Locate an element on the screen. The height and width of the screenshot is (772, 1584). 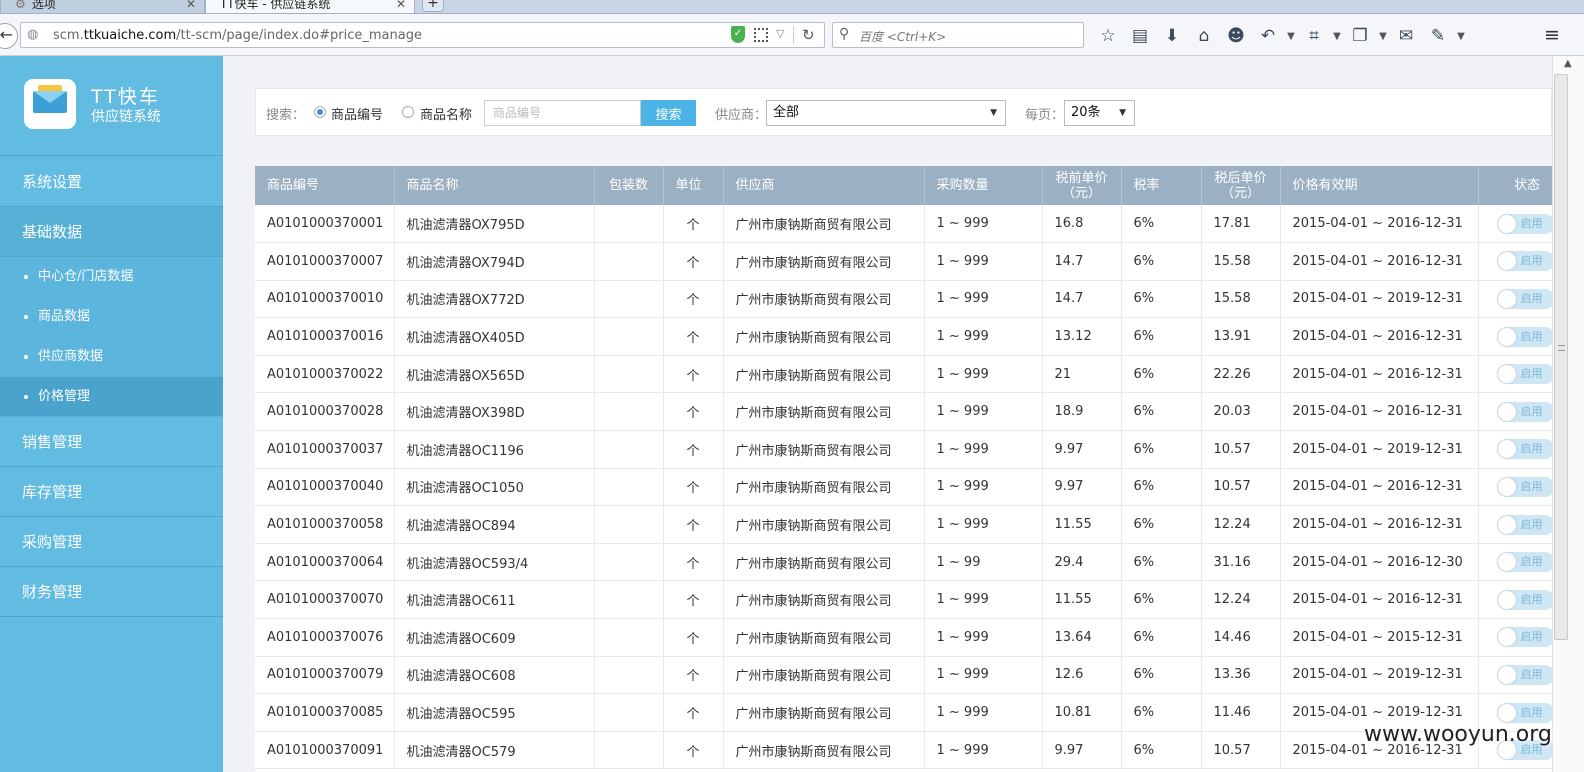
radio-product-code-label: 商品编号 is located at coordinates (357, 113).